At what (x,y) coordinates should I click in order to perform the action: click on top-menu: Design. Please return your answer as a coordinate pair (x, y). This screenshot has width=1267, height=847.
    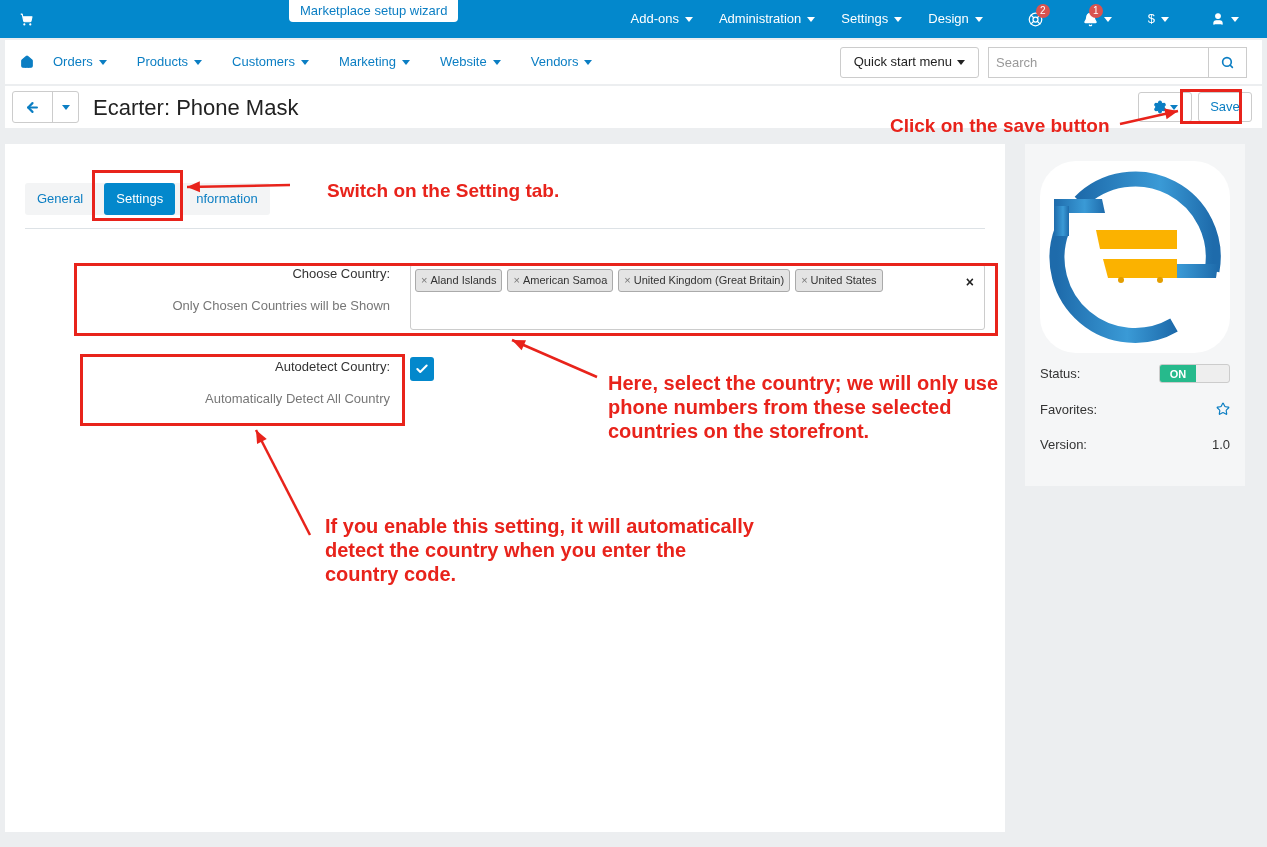
    Looking at the image, I should click on (955, 19).